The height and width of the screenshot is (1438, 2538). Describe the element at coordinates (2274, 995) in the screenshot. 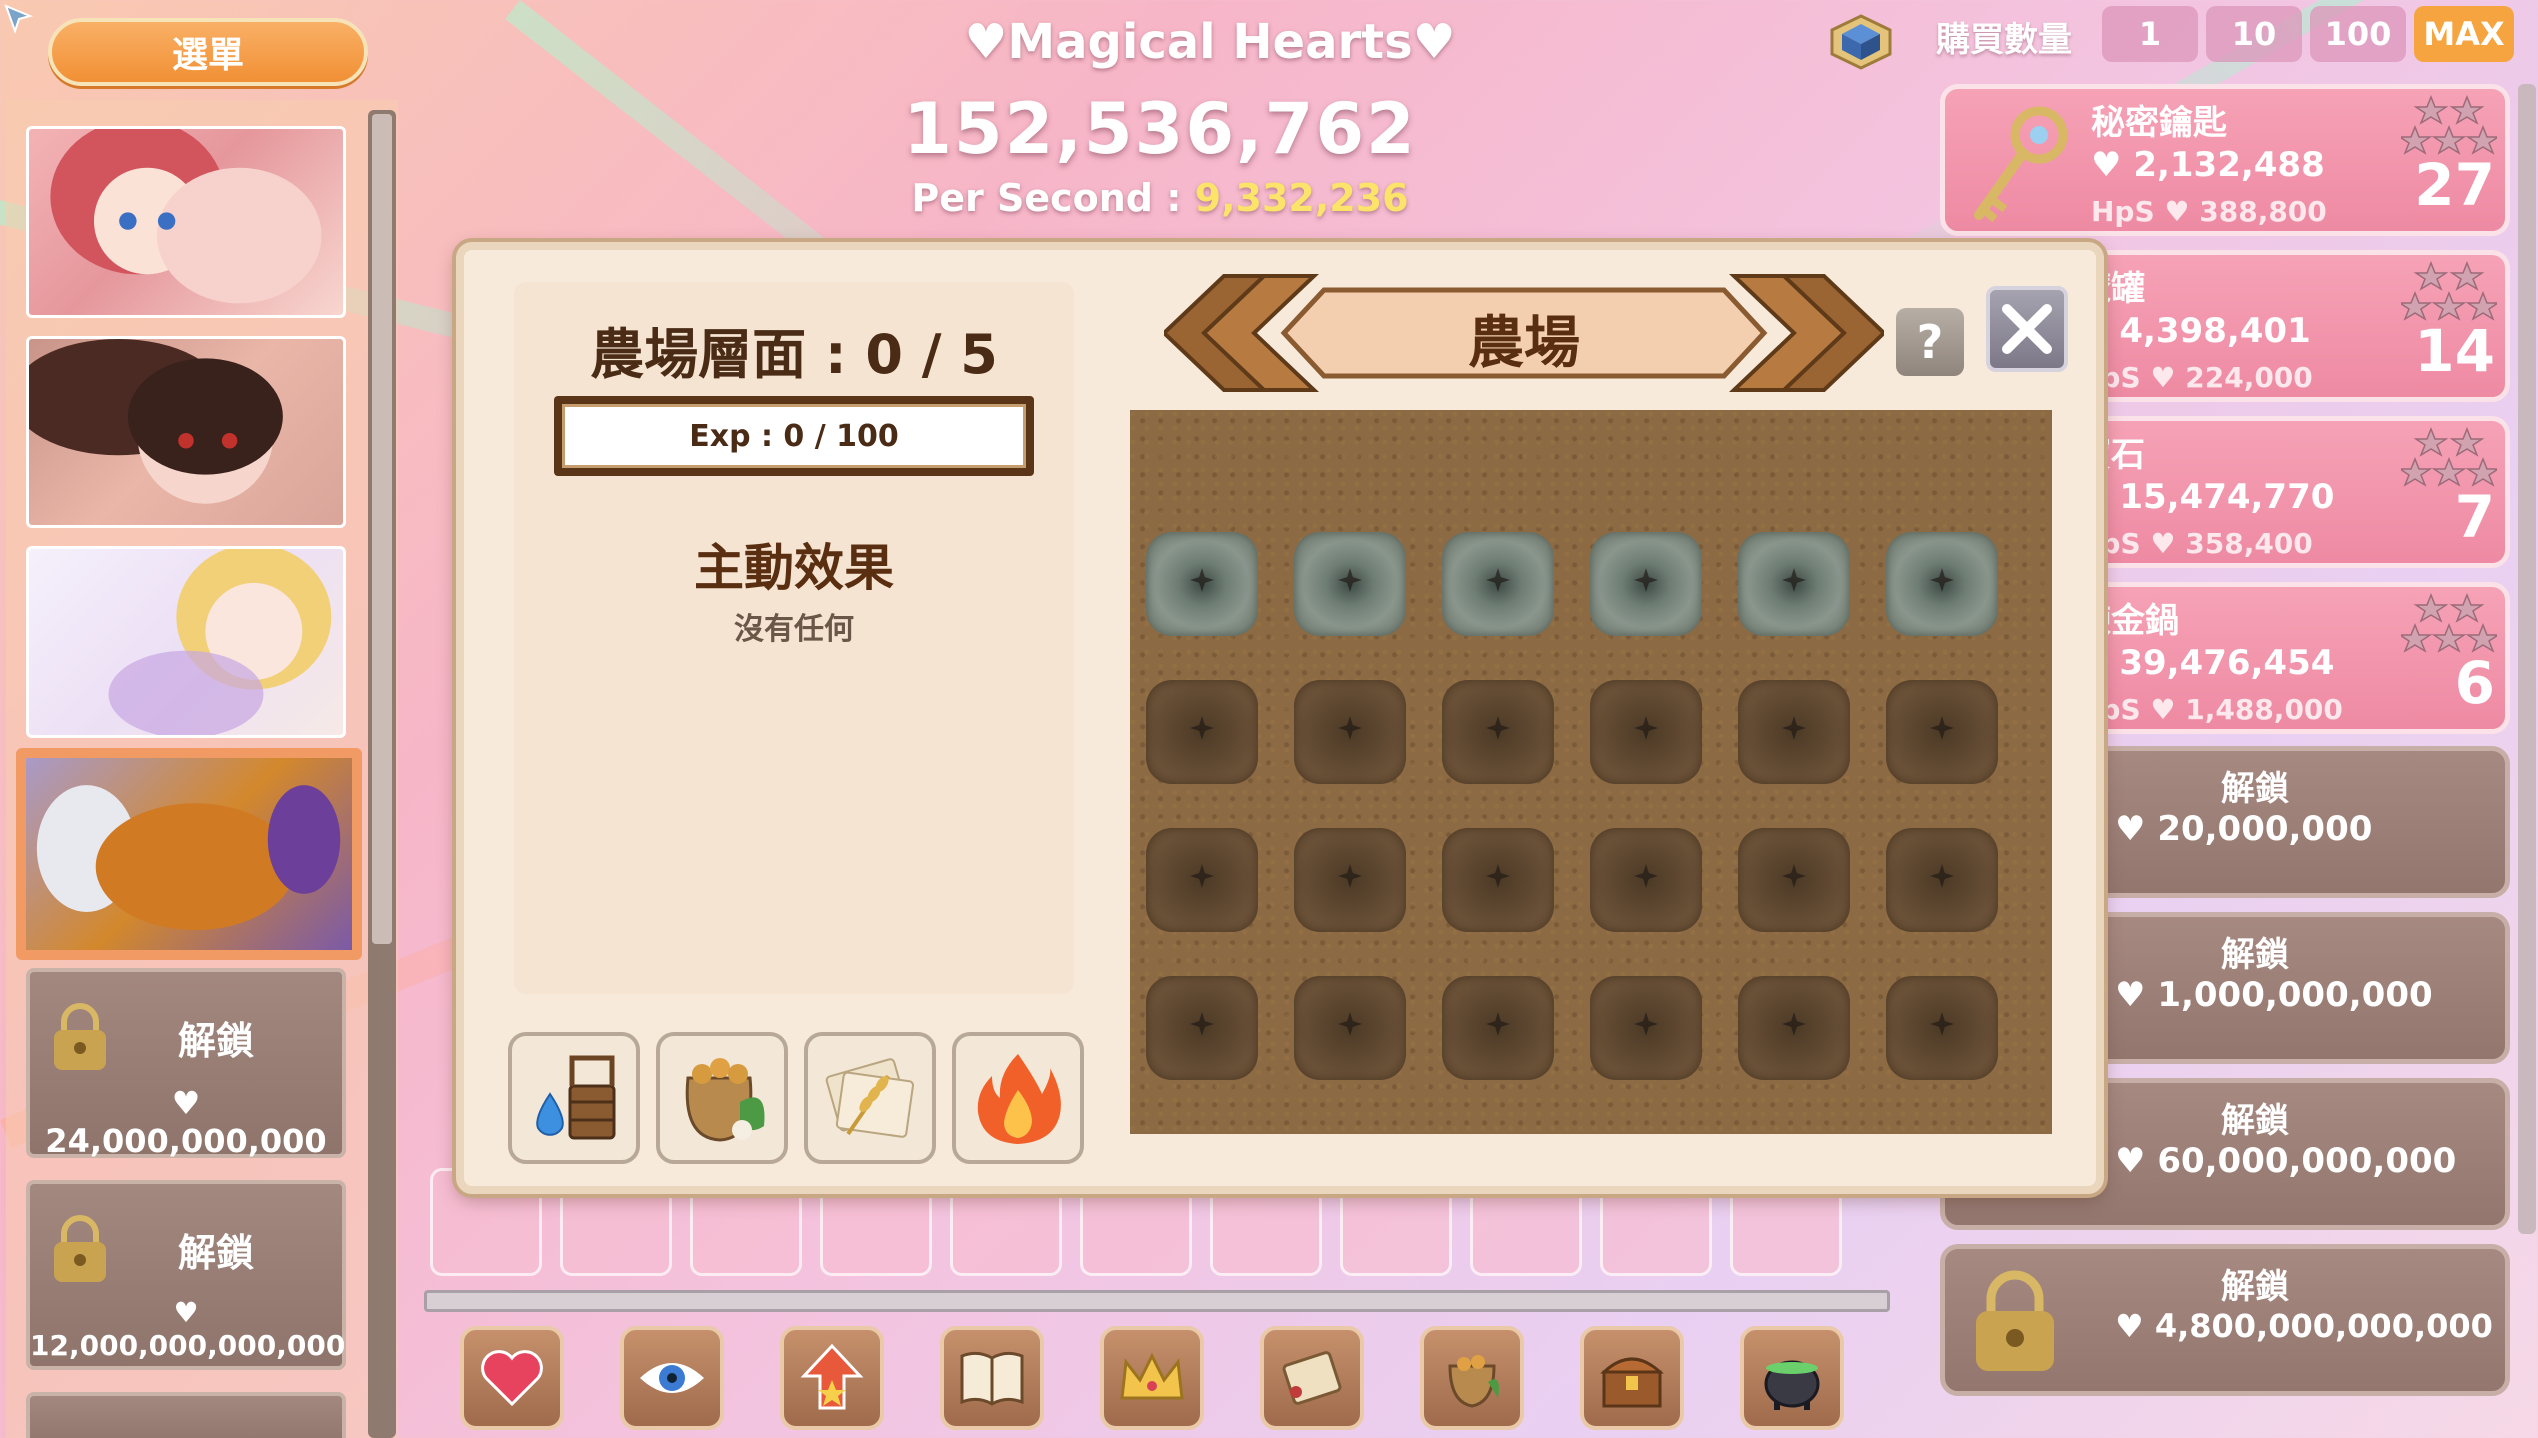

I see `locked-cost: ♥ 1,000,000,000` at that location.